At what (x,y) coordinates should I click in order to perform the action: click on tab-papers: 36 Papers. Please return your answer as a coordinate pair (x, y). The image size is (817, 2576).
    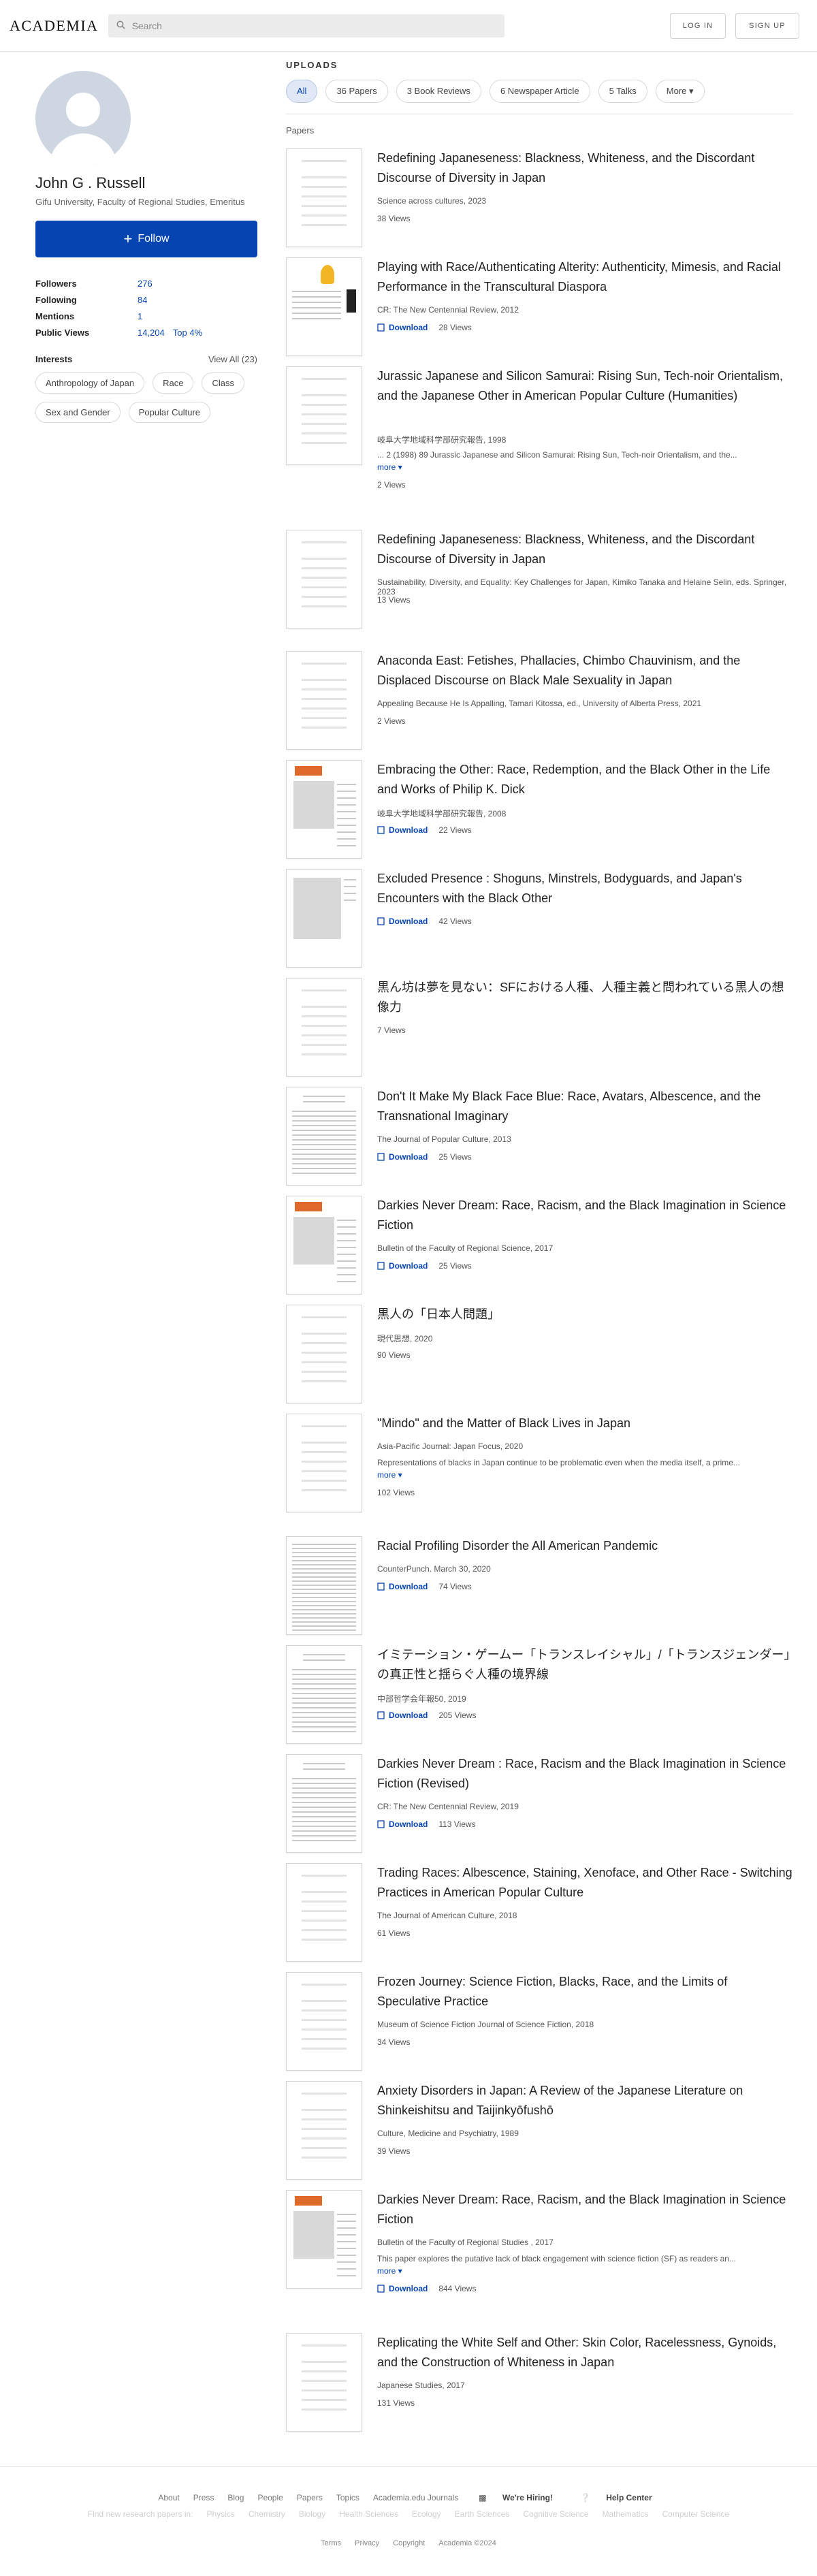
    Looking at the image, I should click on (356, 91).